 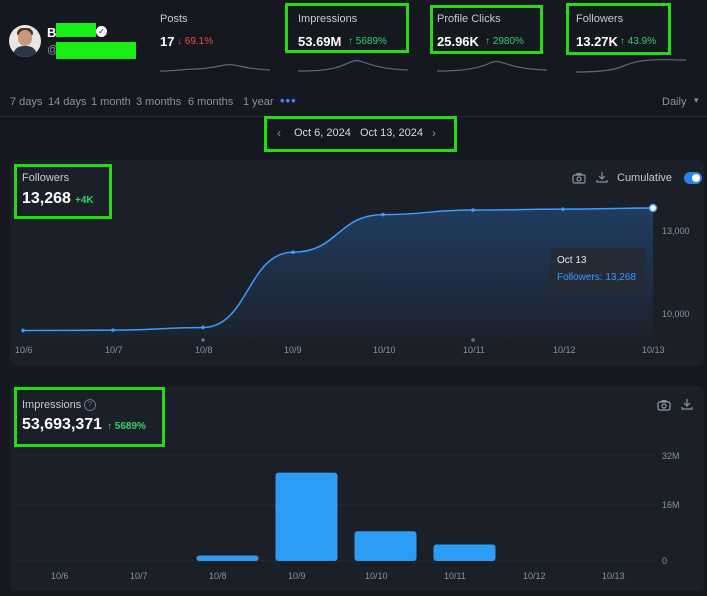 I want to click on stat-profile-clicks: Profile Clicks 25.96K ↑ 2980%, so click(x=492, y=44).